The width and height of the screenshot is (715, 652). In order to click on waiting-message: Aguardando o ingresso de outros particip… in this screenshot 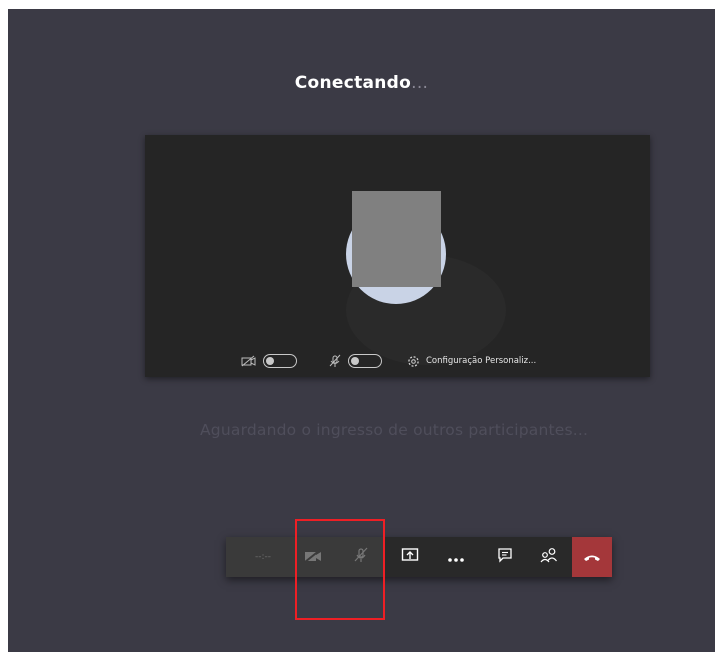, I will do `click(394, 430)`.